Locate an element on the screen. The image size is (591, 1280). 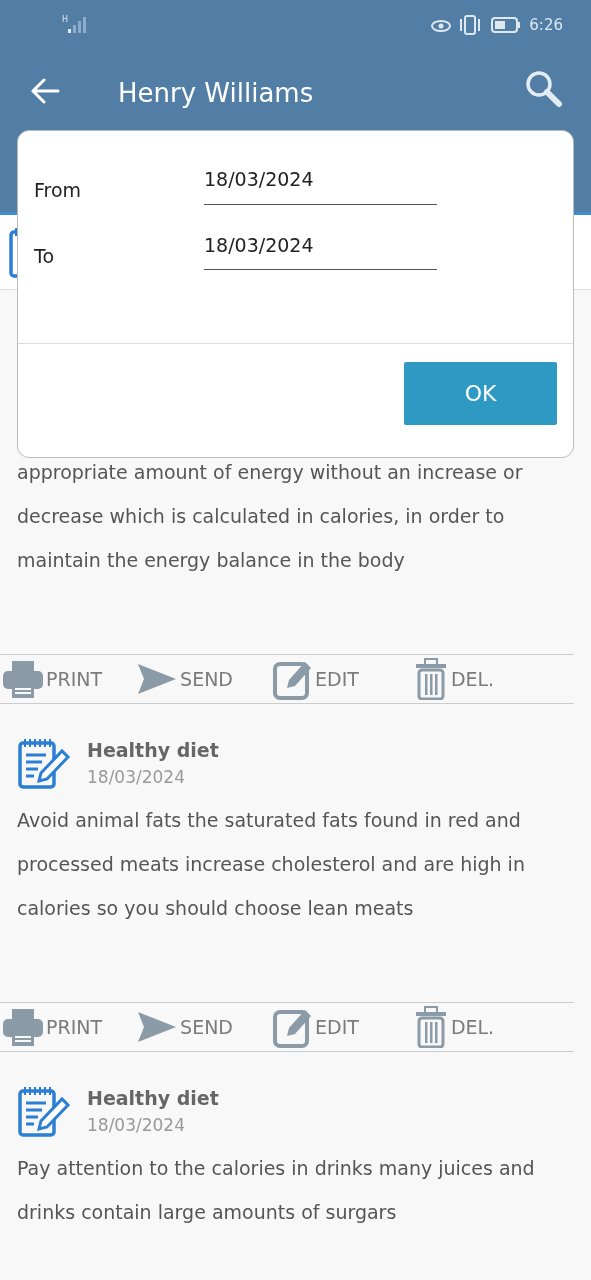
search-button is located at coordinates (544, 89).